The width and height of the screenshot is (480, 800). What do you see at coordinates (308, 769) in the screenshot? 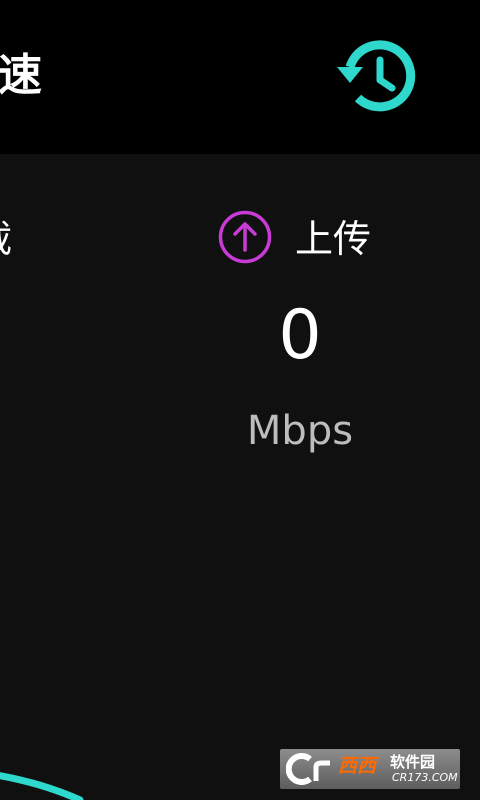
I see `watermark-cr-logo` at bounding box center [308, 769].